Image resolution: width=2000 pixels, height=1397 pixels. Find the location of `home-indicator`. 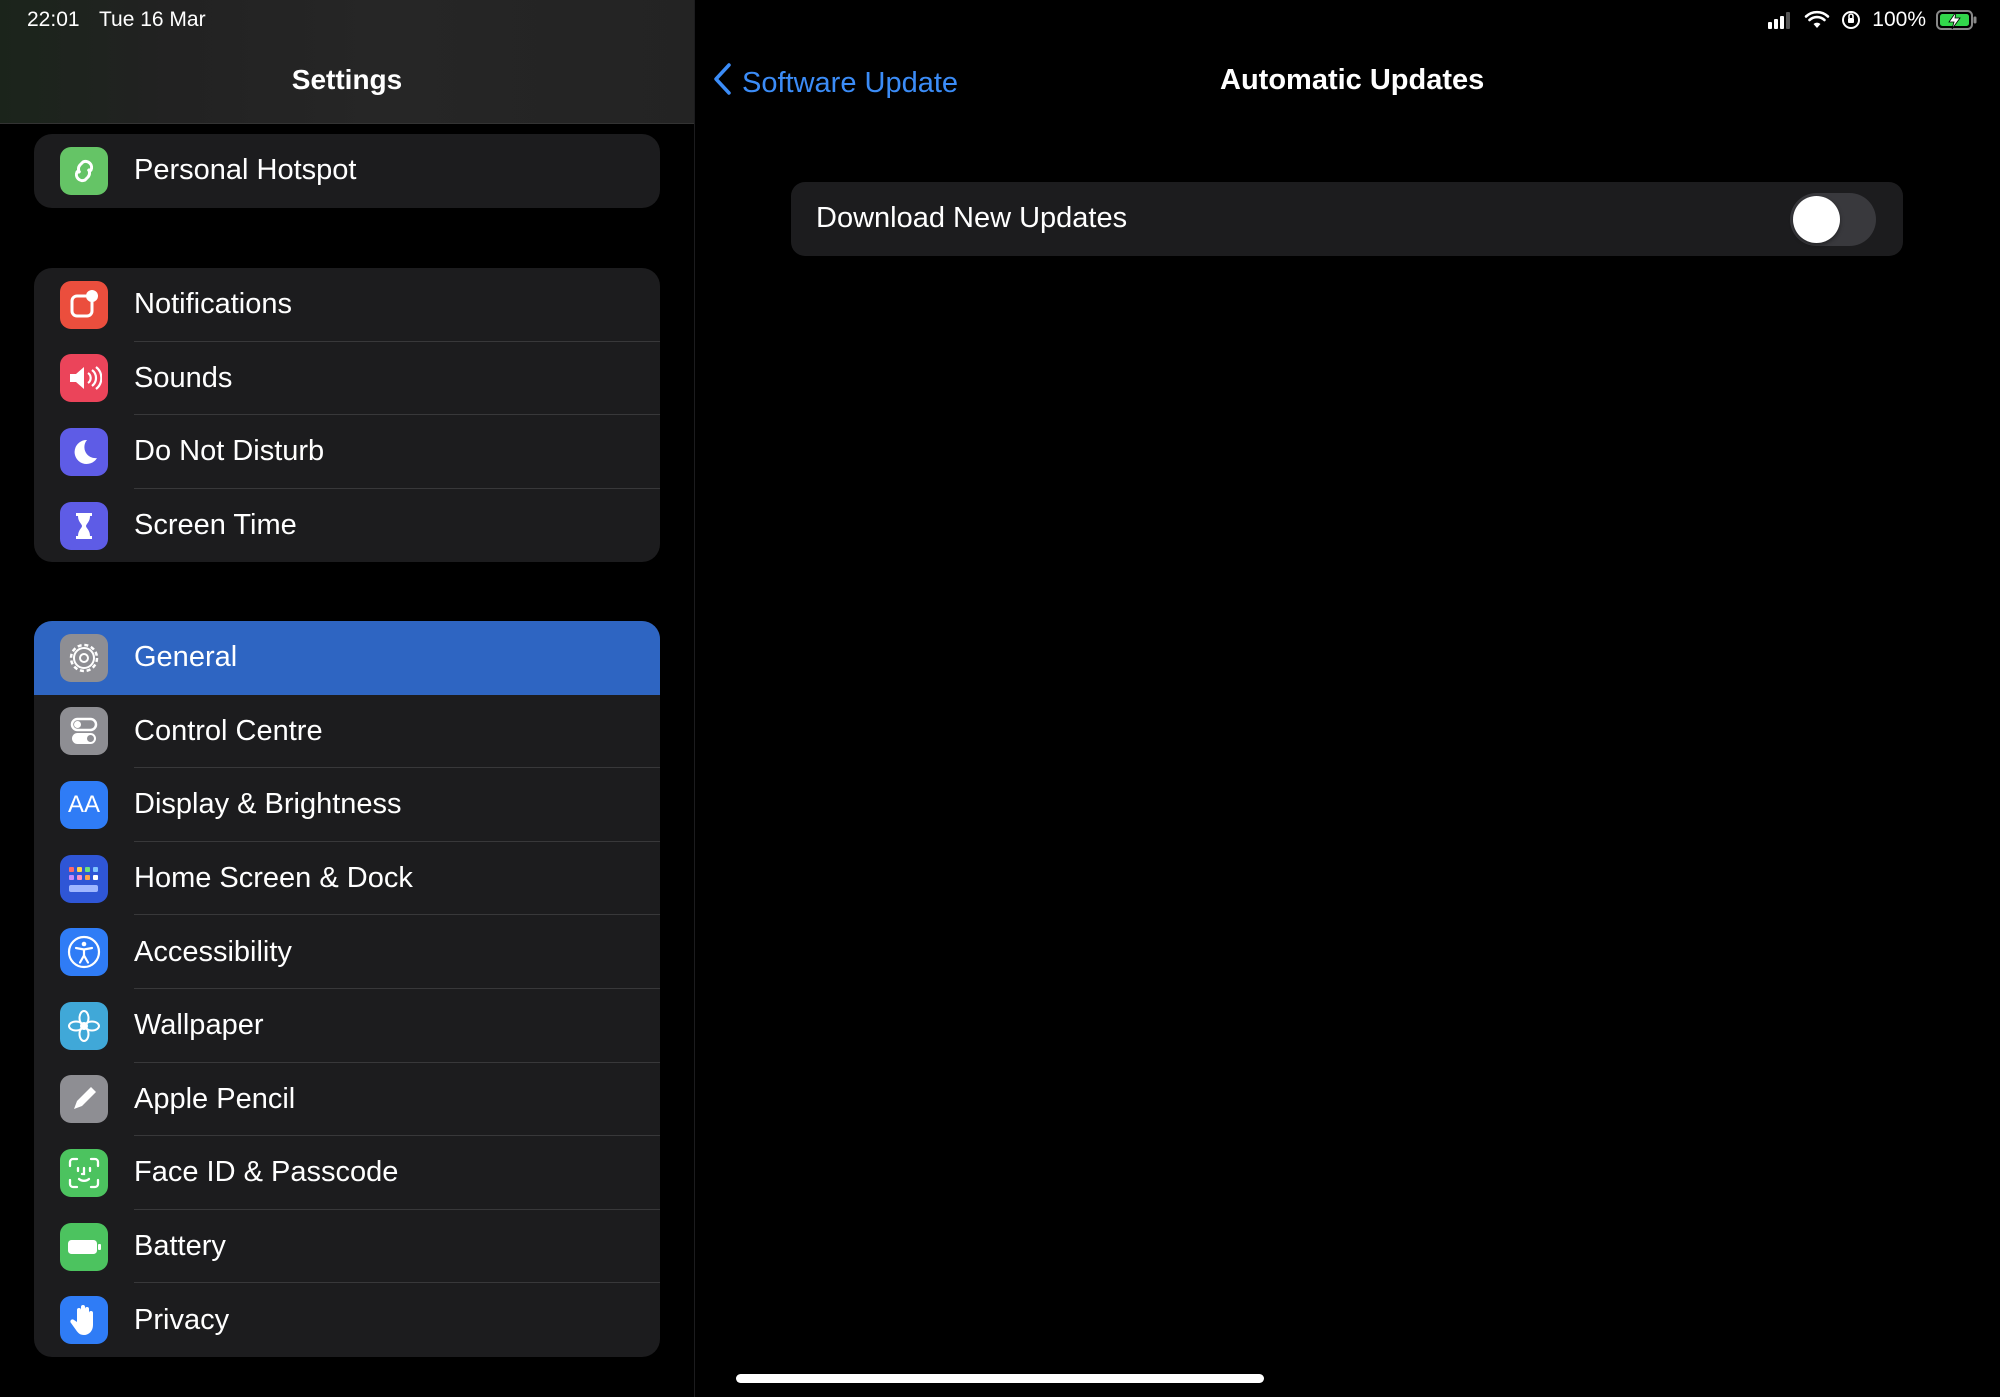

home-indicator is located at coordinates (1000, 1378).